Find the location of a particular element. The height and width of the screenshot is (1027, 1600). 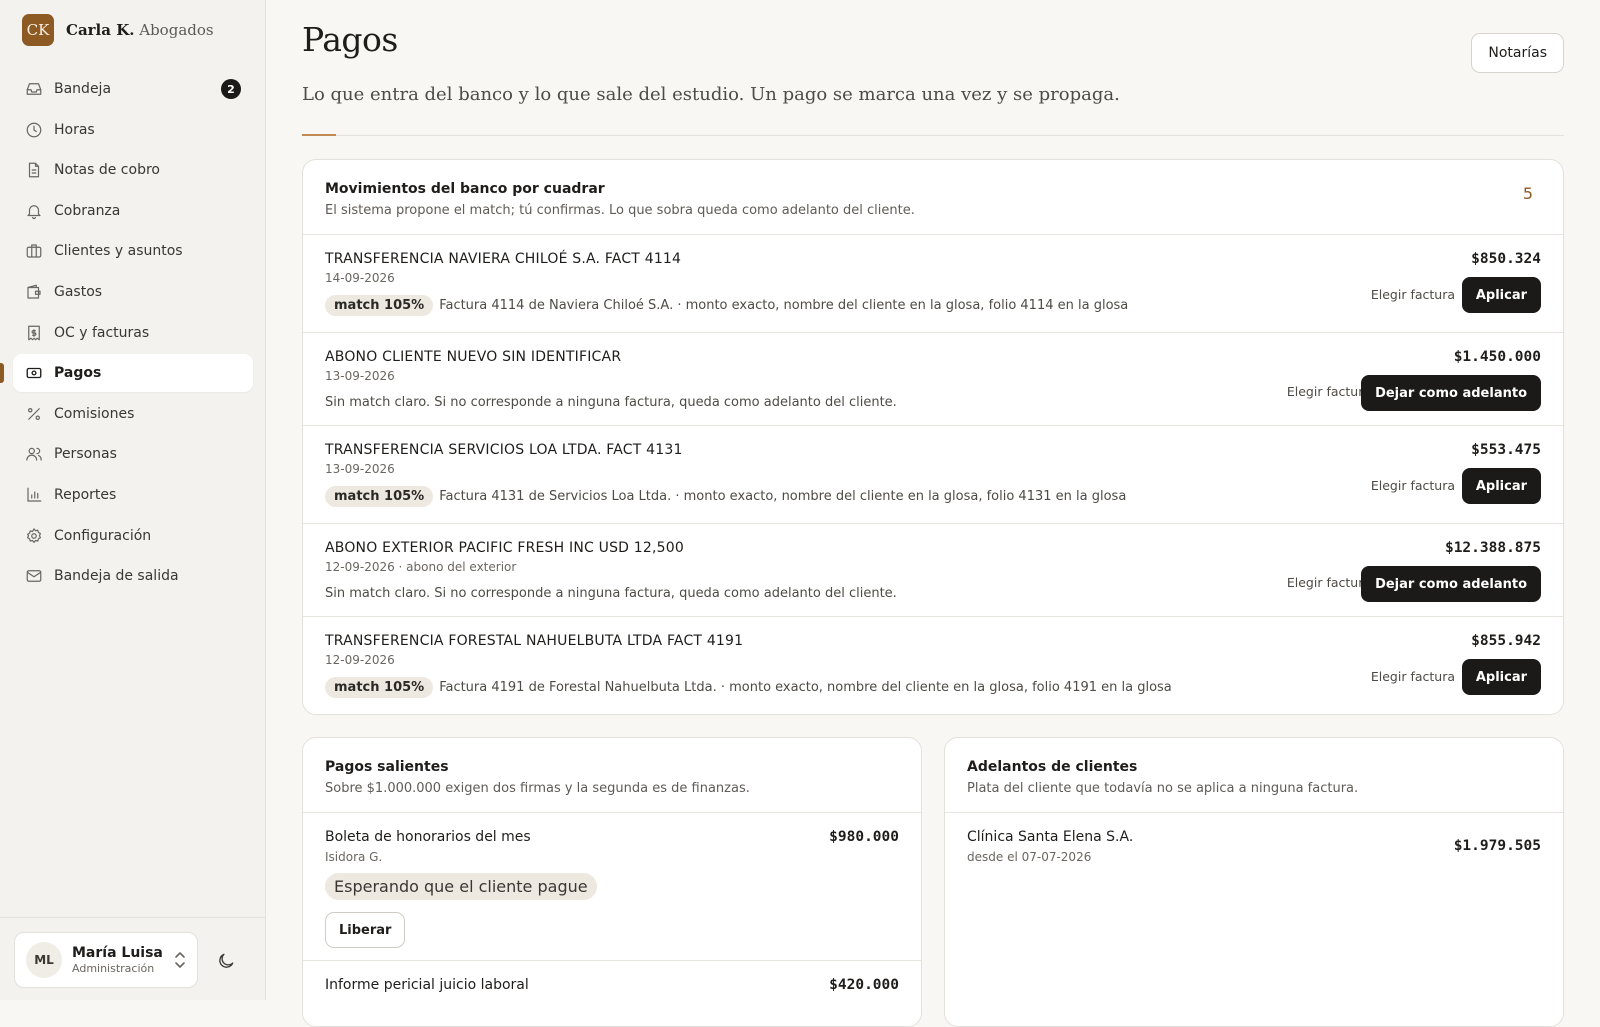

mail-icon is located at coordinates (34, 576).